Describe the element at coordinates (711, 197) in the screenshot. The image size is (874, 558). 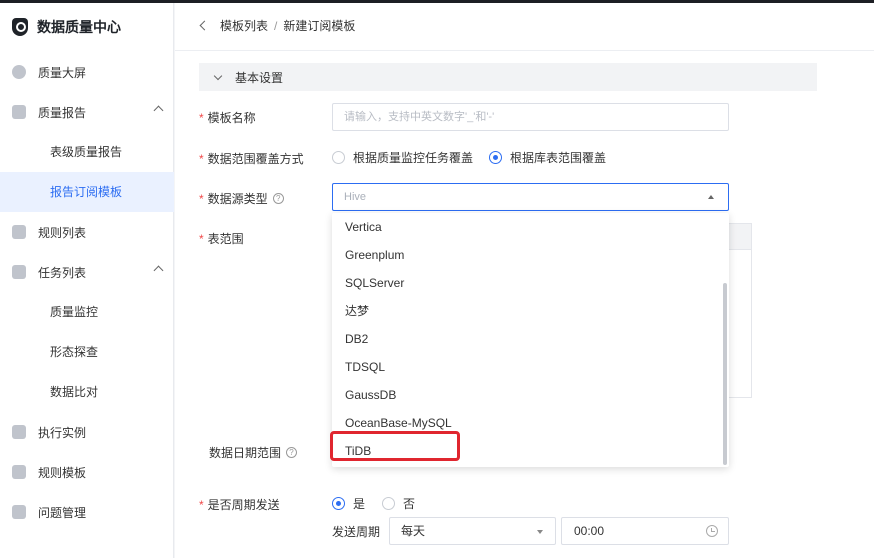
I see `caret-up-icon` at that location.